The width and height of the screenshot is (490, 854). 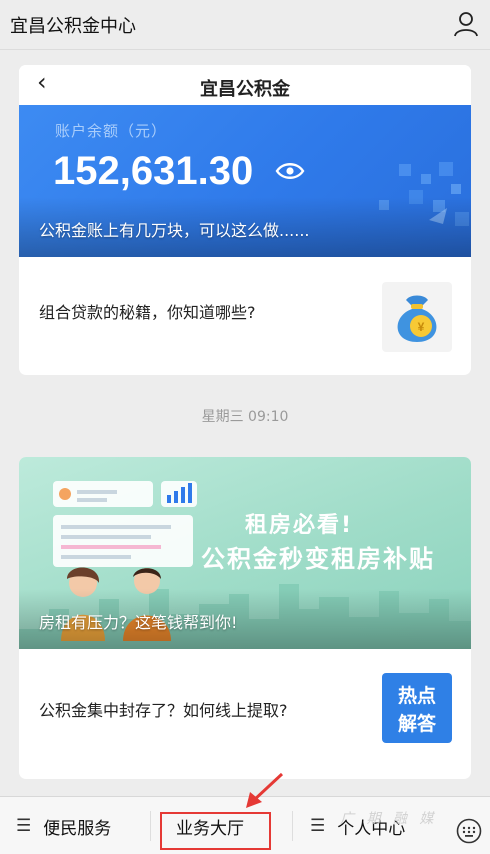 What do you see at coordinates (73, 26) in the screenshot?
I see `header-title: 宜昌公积金中心` at bounding box center [73, 26].